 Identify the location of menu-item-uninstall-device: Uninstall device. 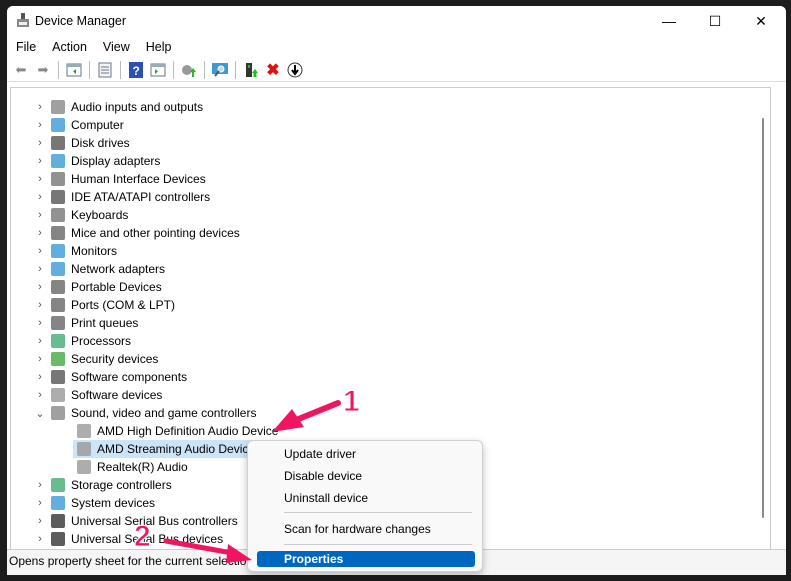
(326, 498).